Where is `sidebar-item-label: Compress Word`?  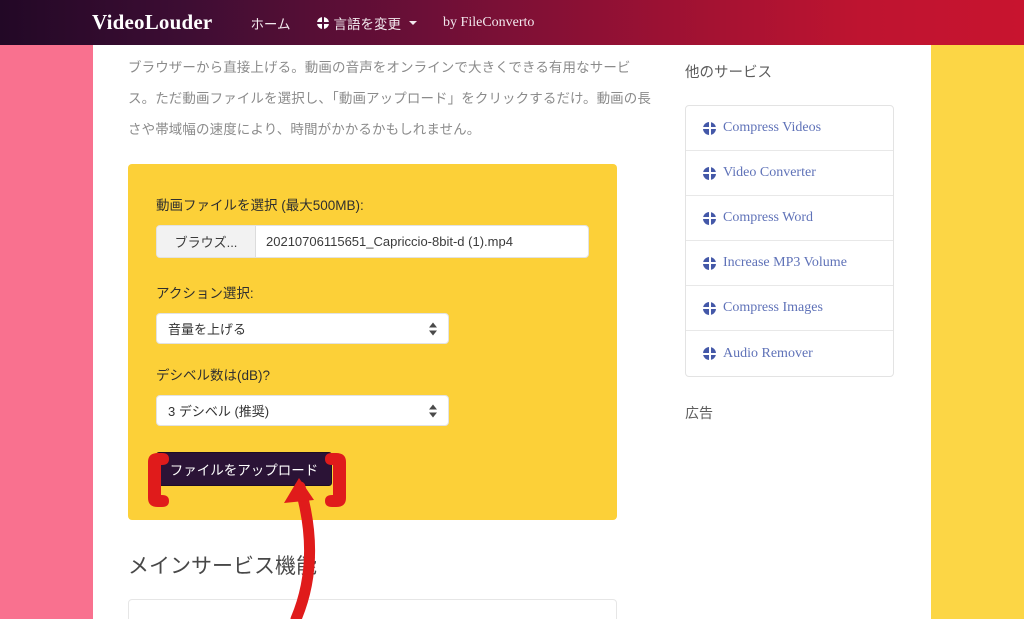
sidebar-item-label: Compress Word is located at coordinates (768, 217).